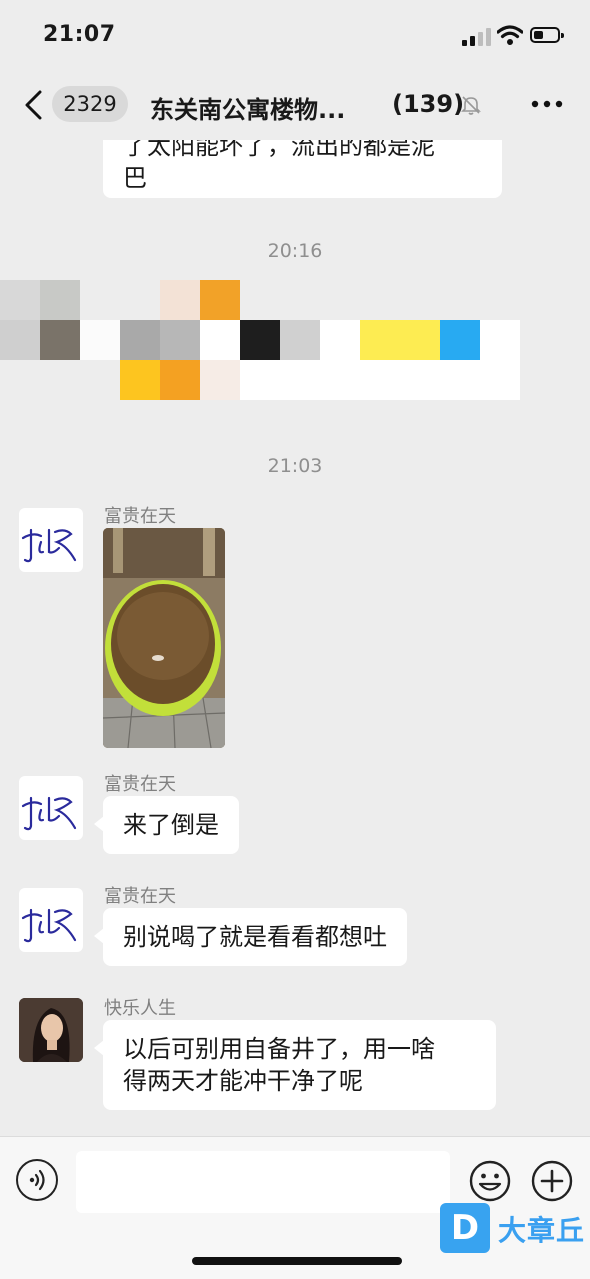  Describe the element at coordinates (465, 1228) in the screenshot. I see `watermark-logo: D` at that location.